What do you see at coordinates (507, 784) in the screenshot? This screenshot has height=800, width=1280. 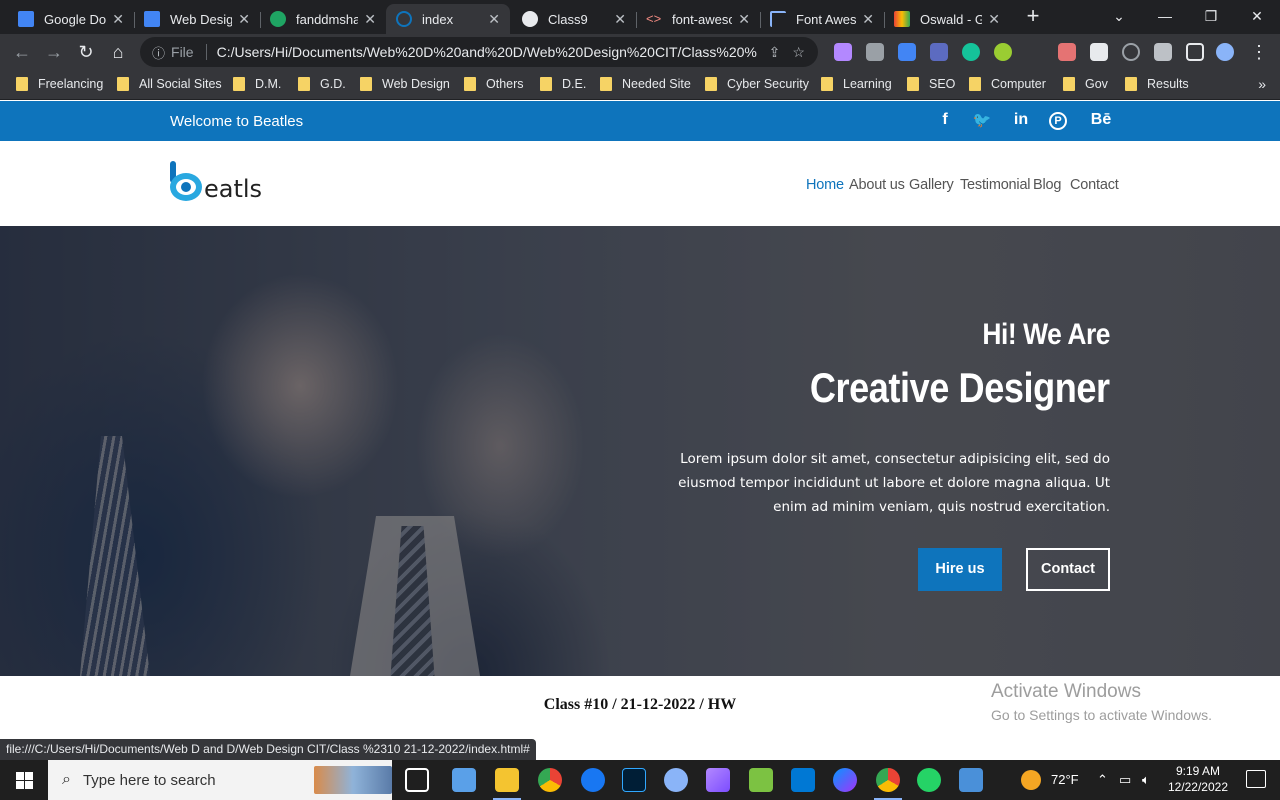 I see `file-explorer-icon` at bounding box center [507, 784].